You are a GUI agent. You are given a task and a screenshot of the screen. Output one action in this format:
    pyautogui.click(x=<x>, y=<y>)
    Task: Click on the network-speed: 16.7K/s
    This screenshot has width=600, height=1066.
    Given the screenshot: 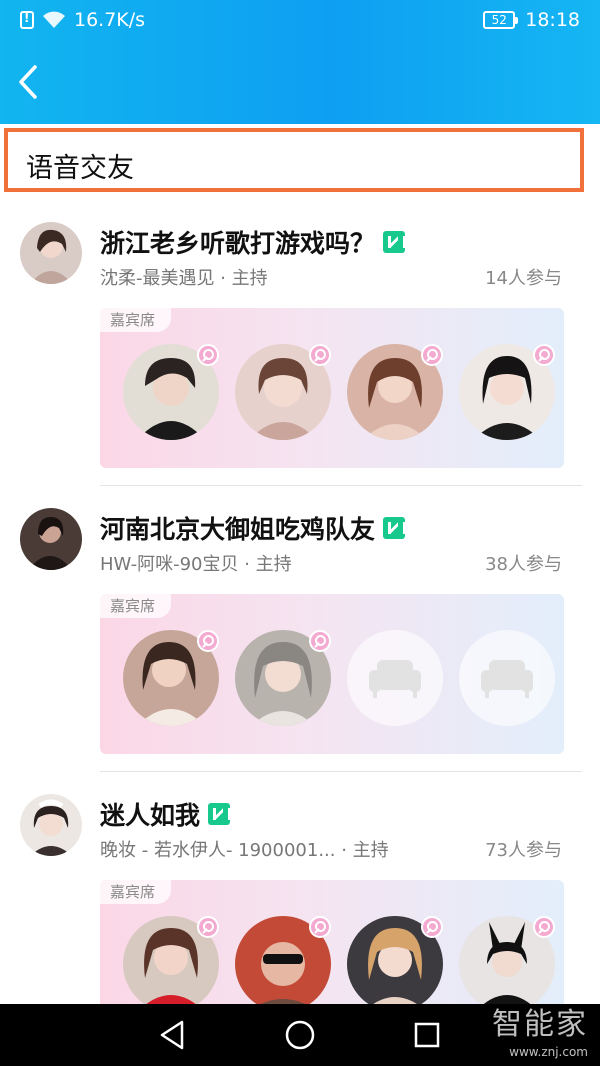 What is the action you would take?
    pyautogui.click(x=110, y=20)
    